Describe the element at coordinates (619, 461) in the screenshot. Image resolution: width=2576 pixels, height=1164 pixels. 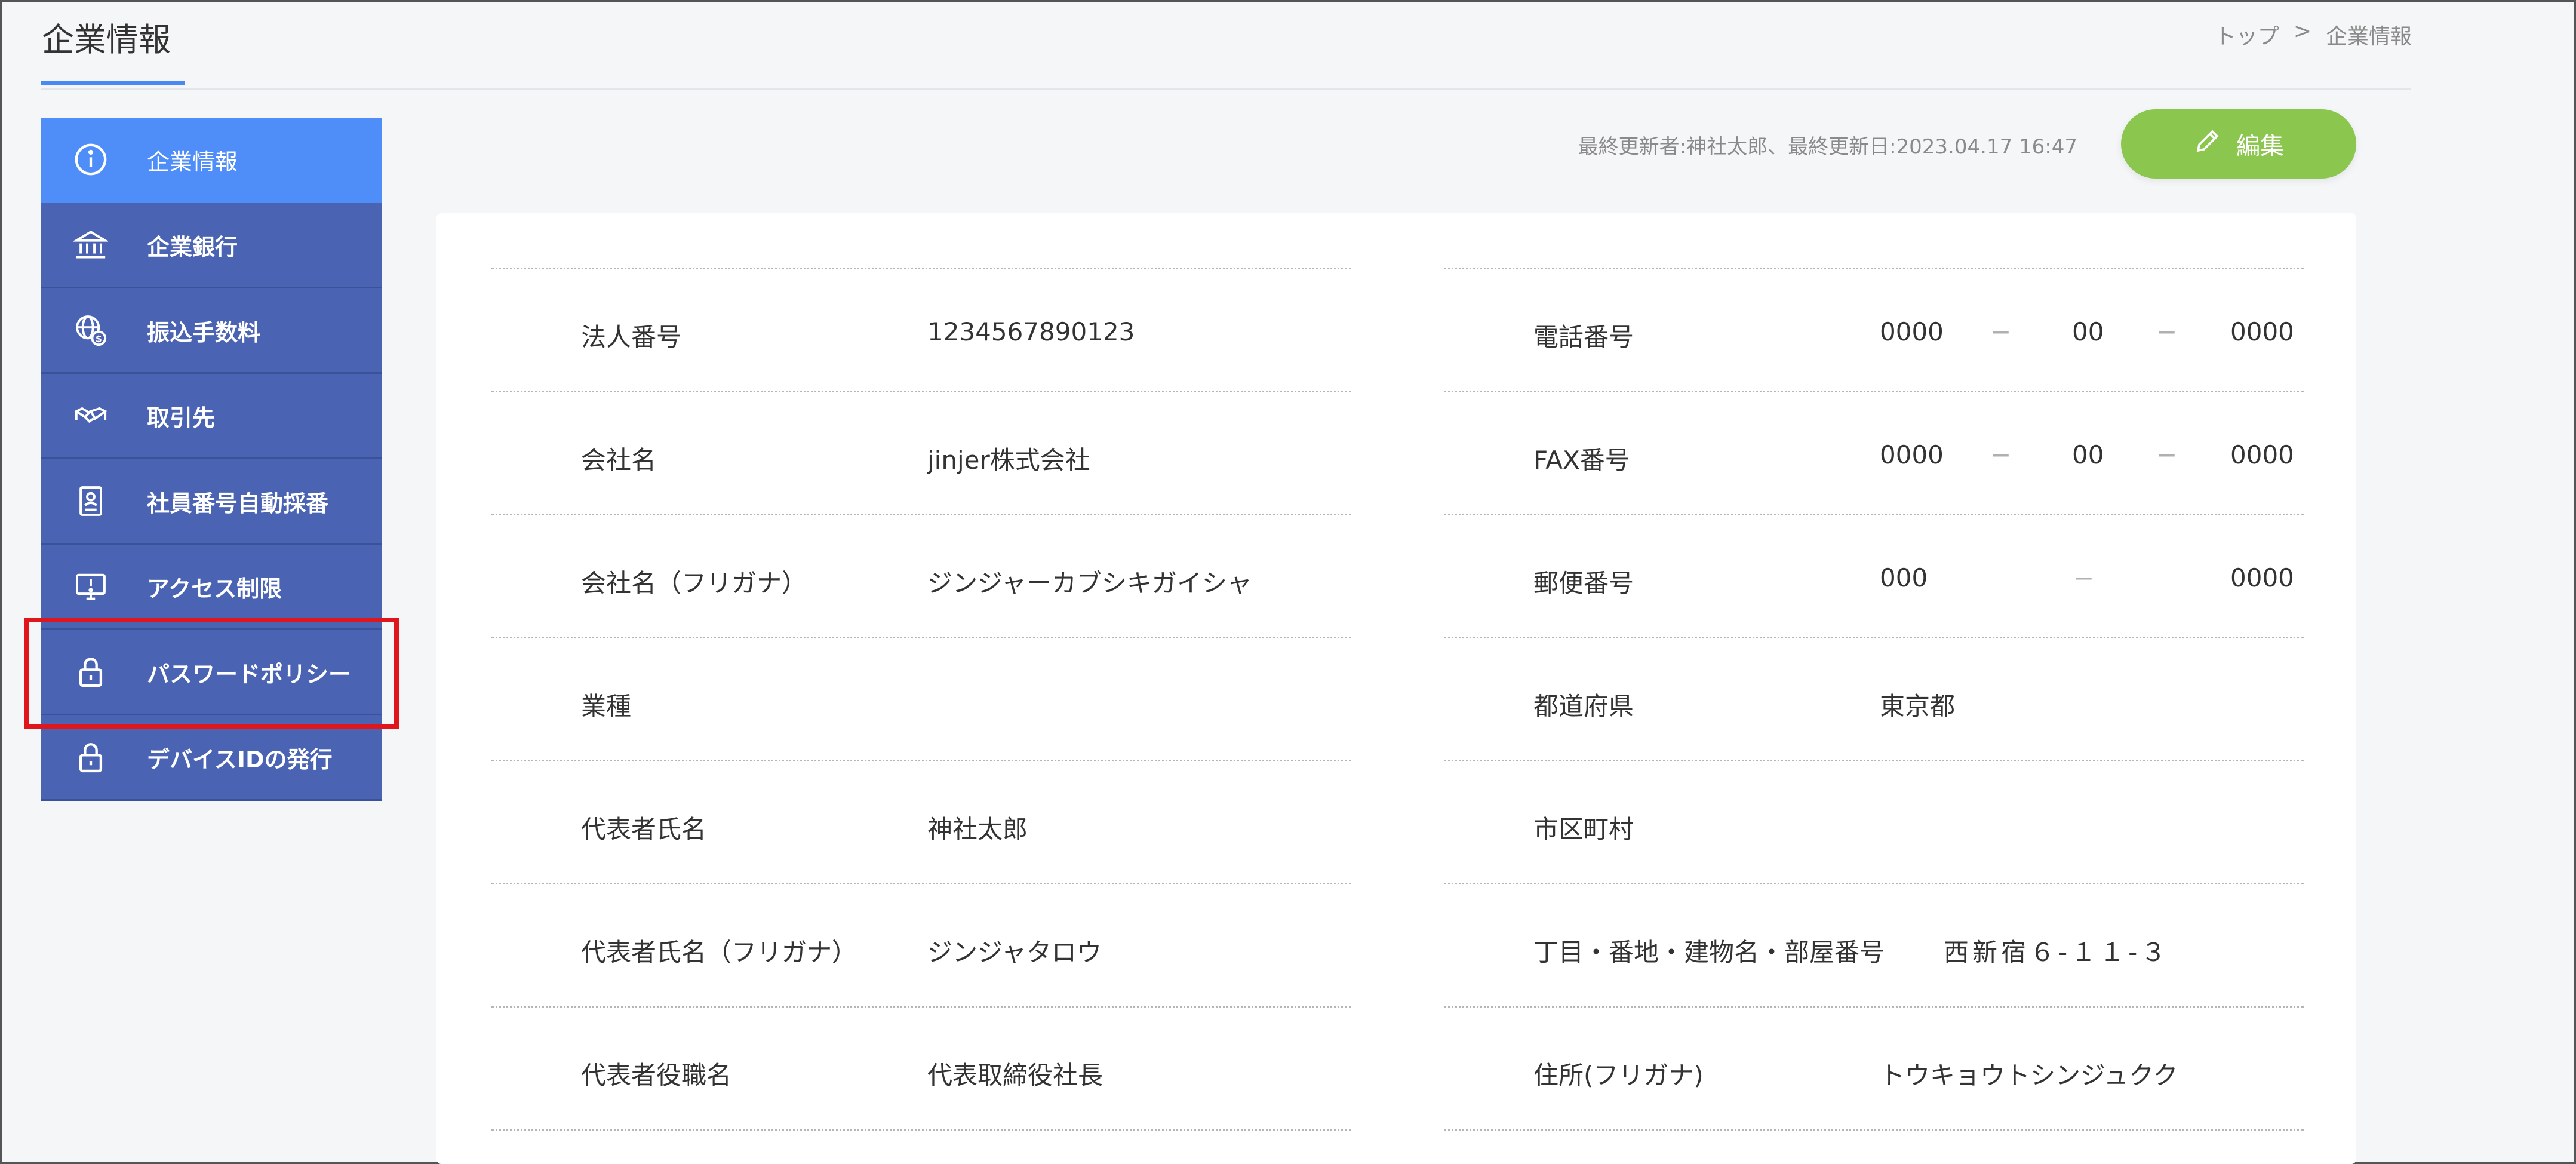
I see `field-label: 会社名` at that location.